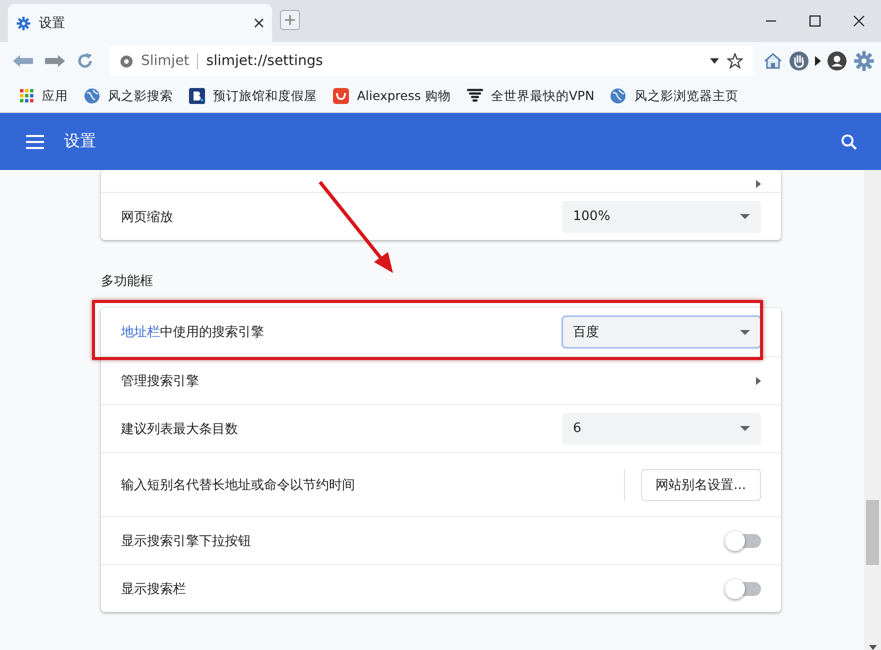 The height and width of the screenshot is (650, 881). I want to click on setting-label: 显示搜索栏, so click(154, 589).